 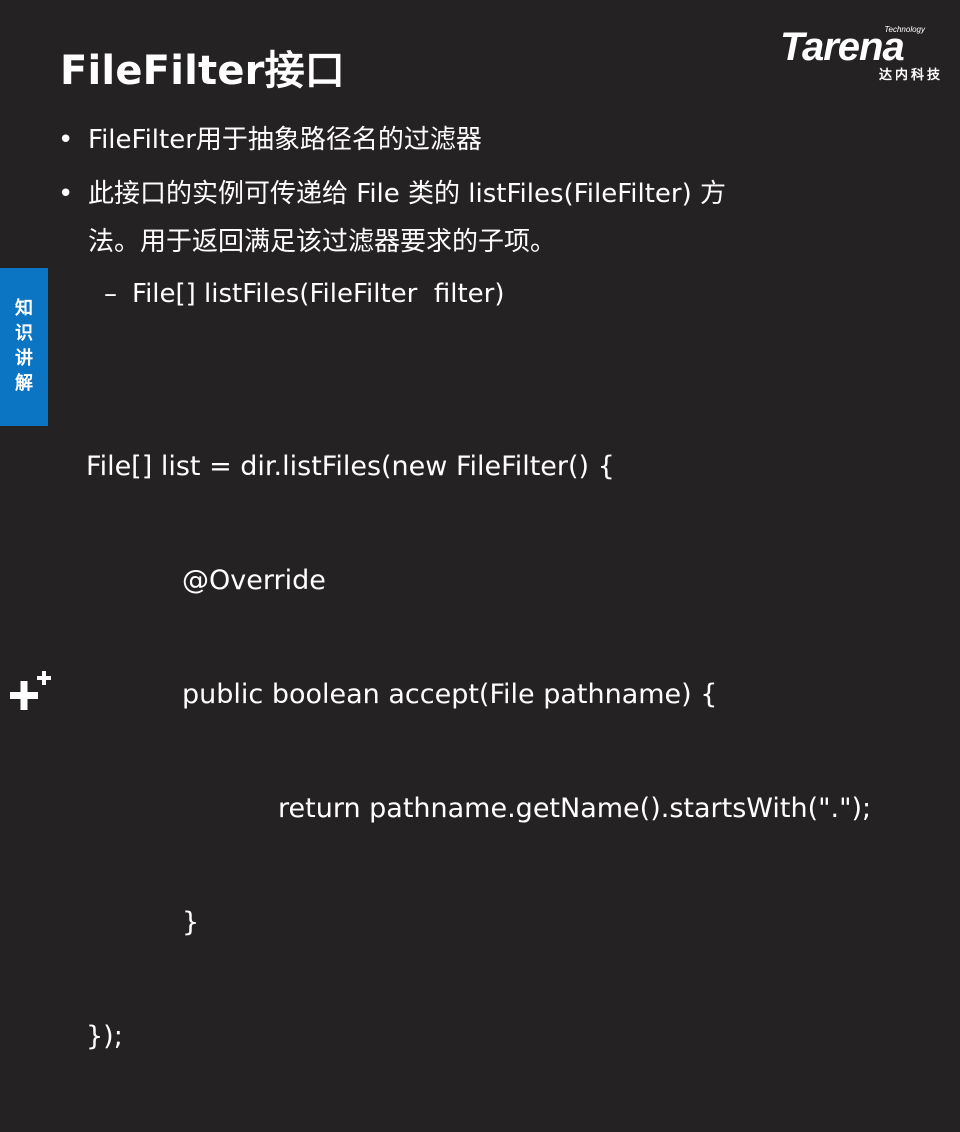 I want to click on slide-title: FileFilter接口, so click(x=202, y=71).